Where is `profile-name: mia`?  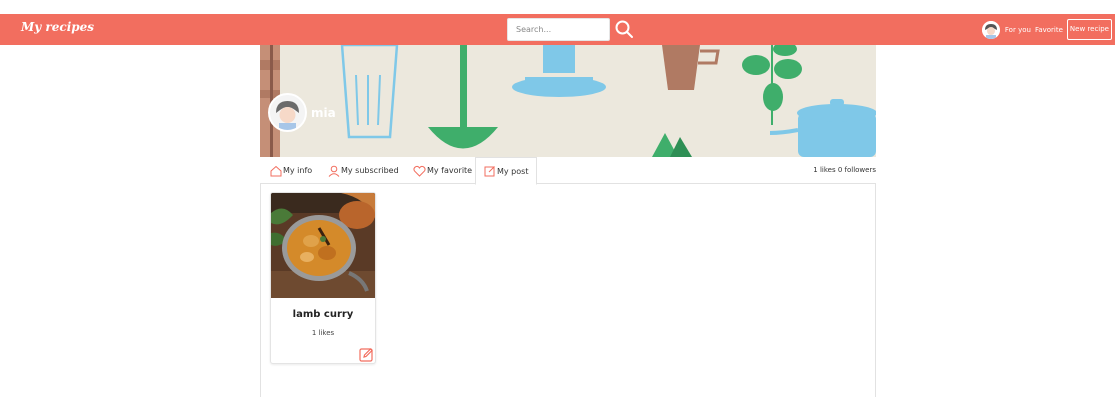 profile-name: mia is located at coordinates (323, 113).